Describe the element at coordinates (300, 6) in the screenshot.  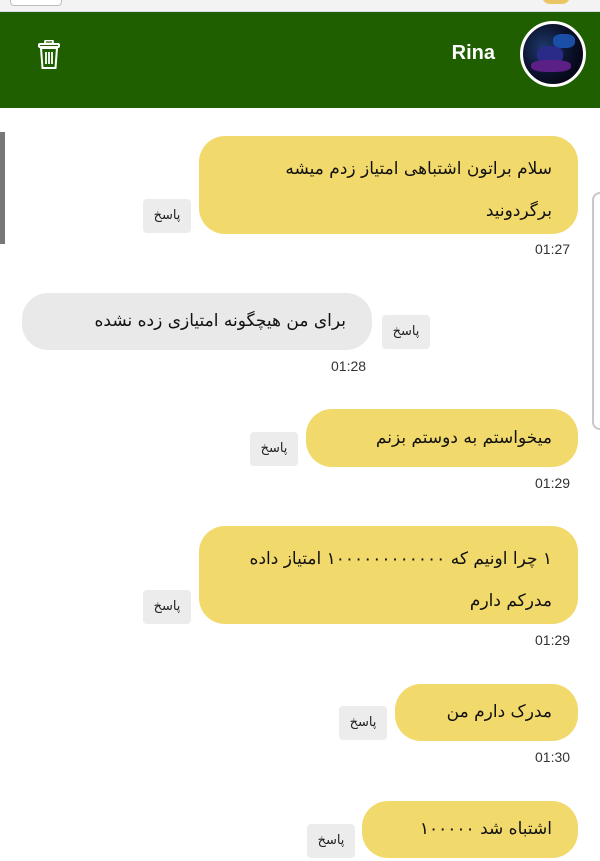
I see `status-strip` at that location.